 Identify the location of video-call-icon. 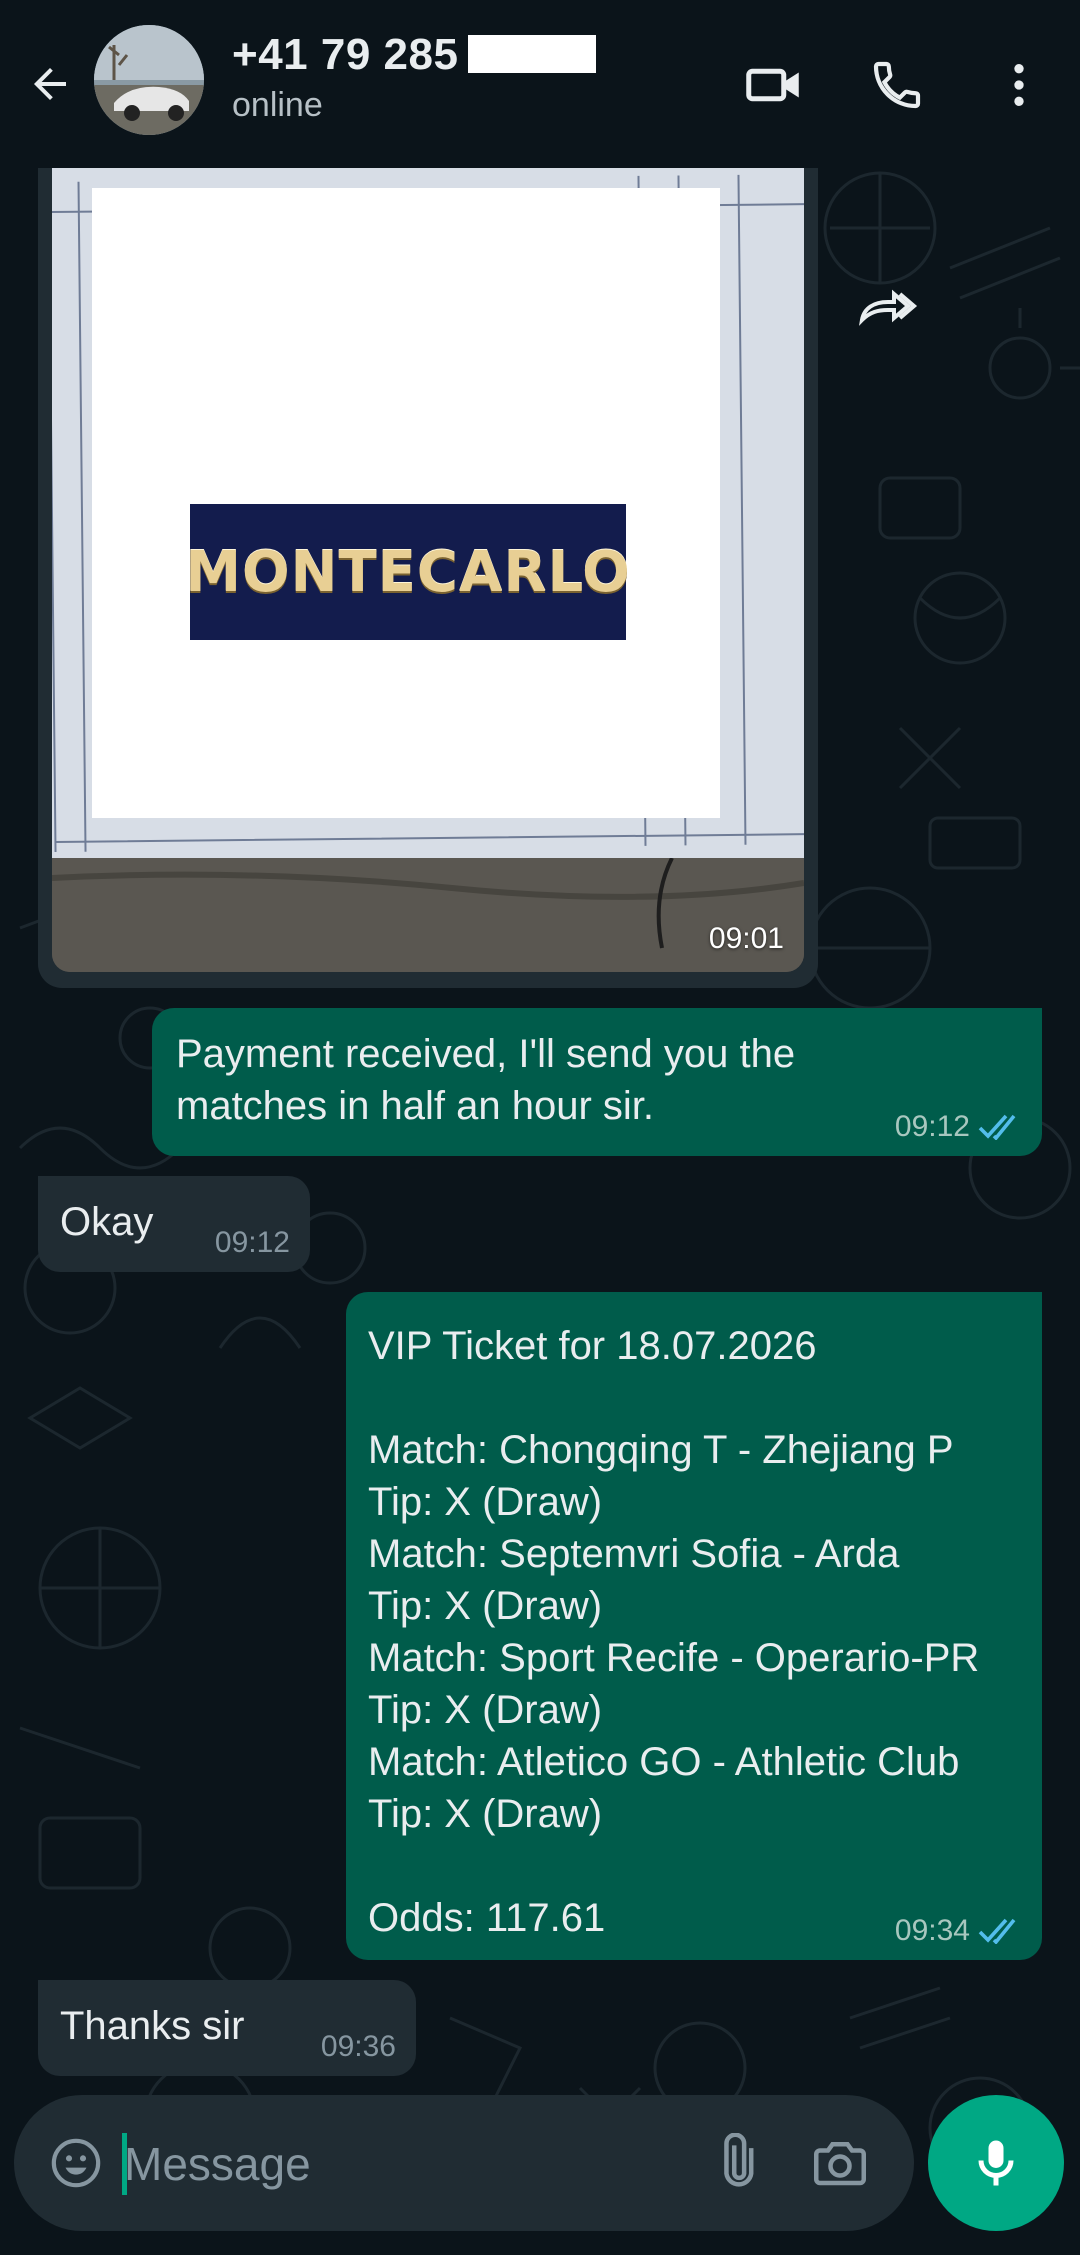
(775, 85).